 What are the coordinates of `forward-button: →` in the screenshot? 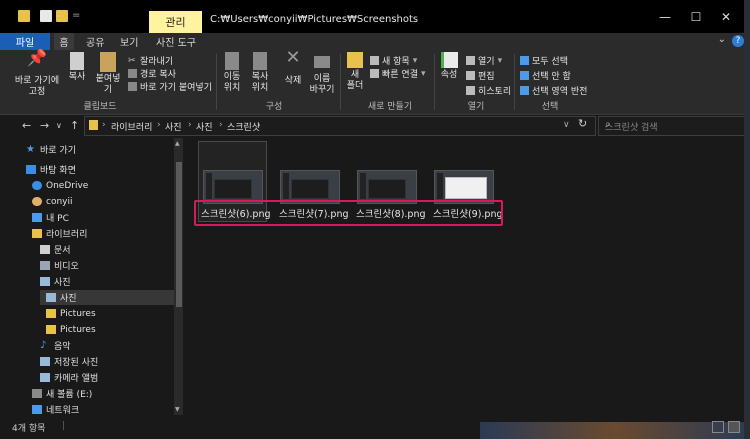 It's located at (44, 125).